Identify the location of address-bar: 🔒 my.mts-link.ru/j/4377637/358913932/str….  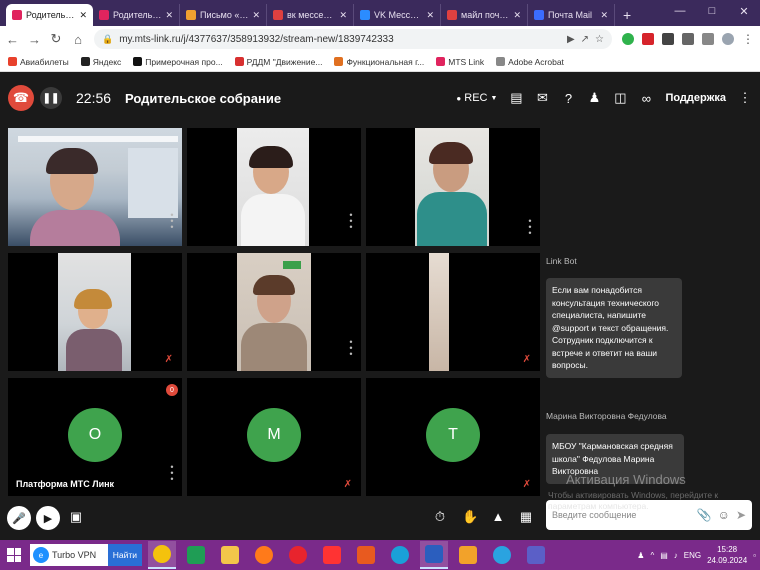
(353, 39).